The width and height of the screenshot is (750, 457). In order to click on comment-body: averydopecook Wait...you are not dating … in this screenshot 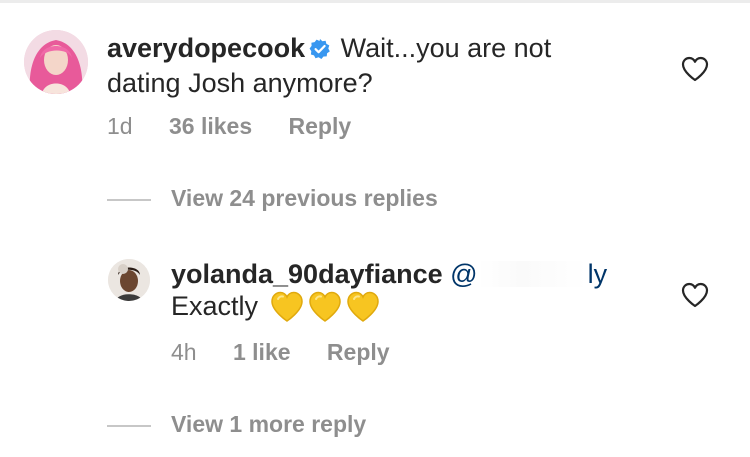, I will do `click(387, 64)`.